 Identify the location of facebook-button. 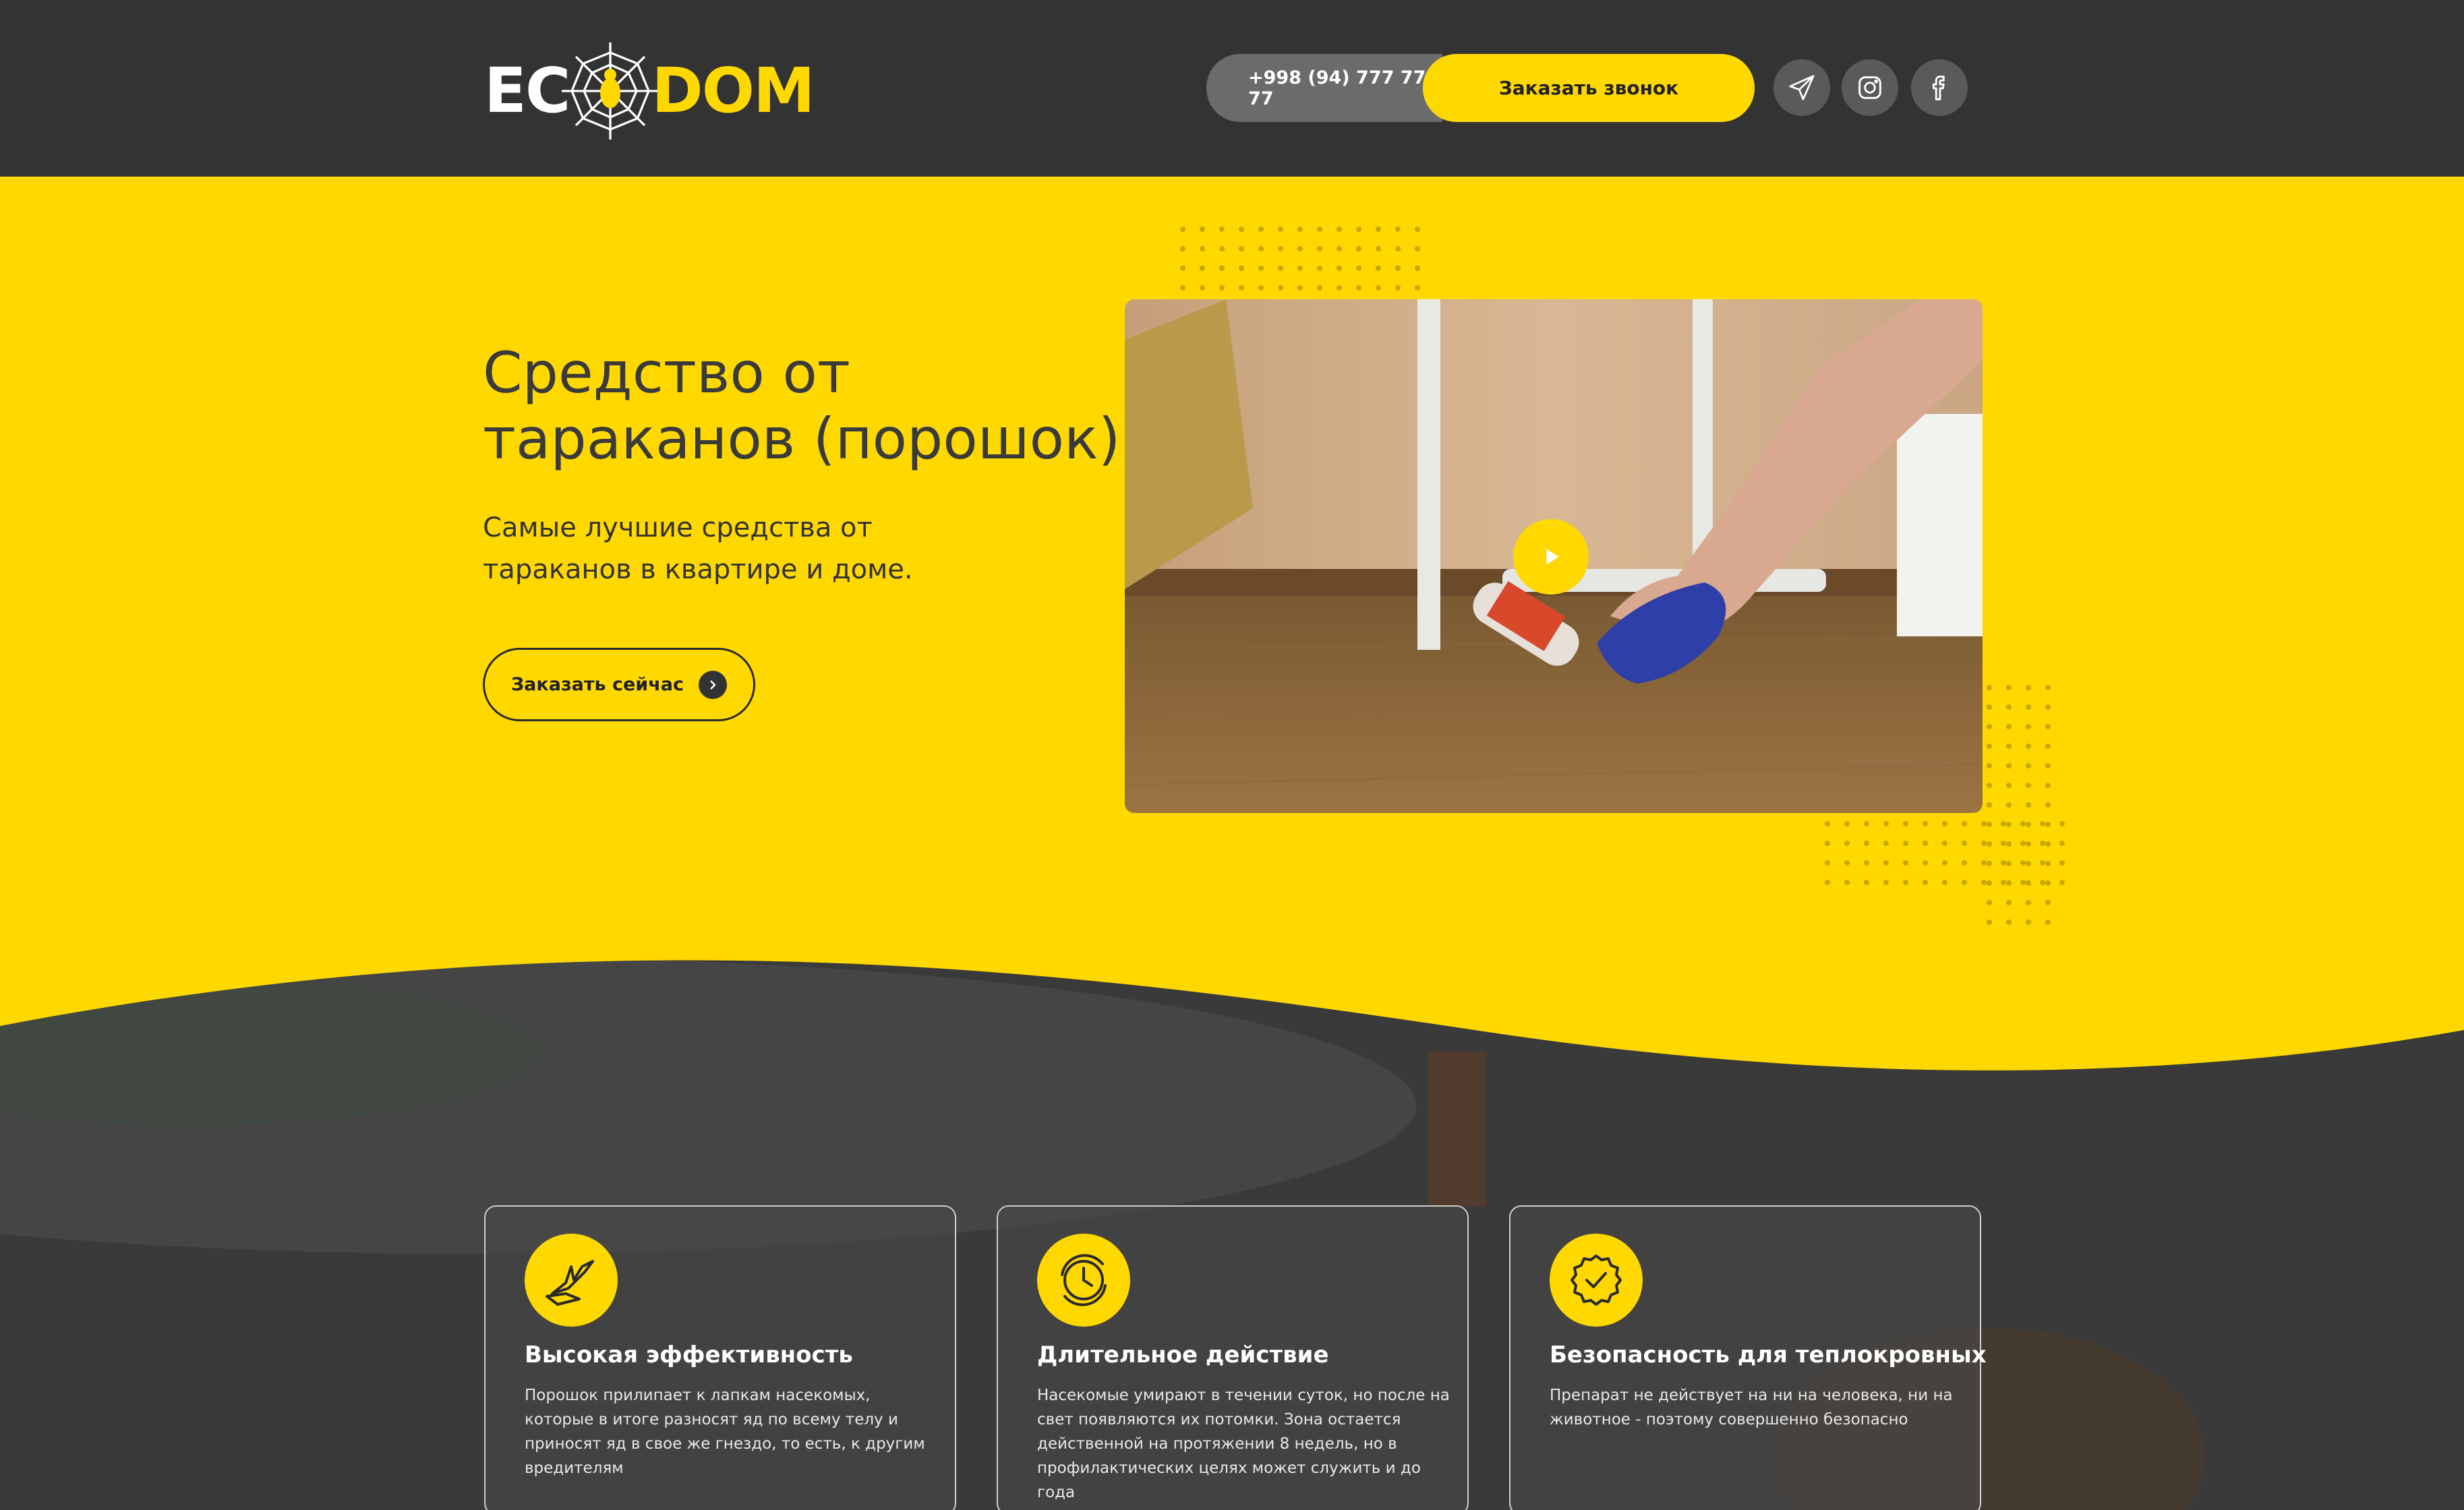
(1940, 88).